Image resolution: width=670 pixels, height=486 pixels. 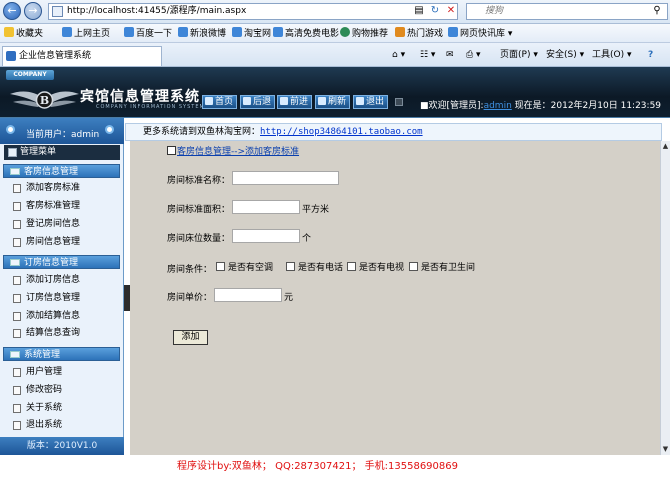 What do you see at coordinates (202, 34) in the screenshot?
I see `favorite-item: 新浪微博` at bounding box center [202, 34].